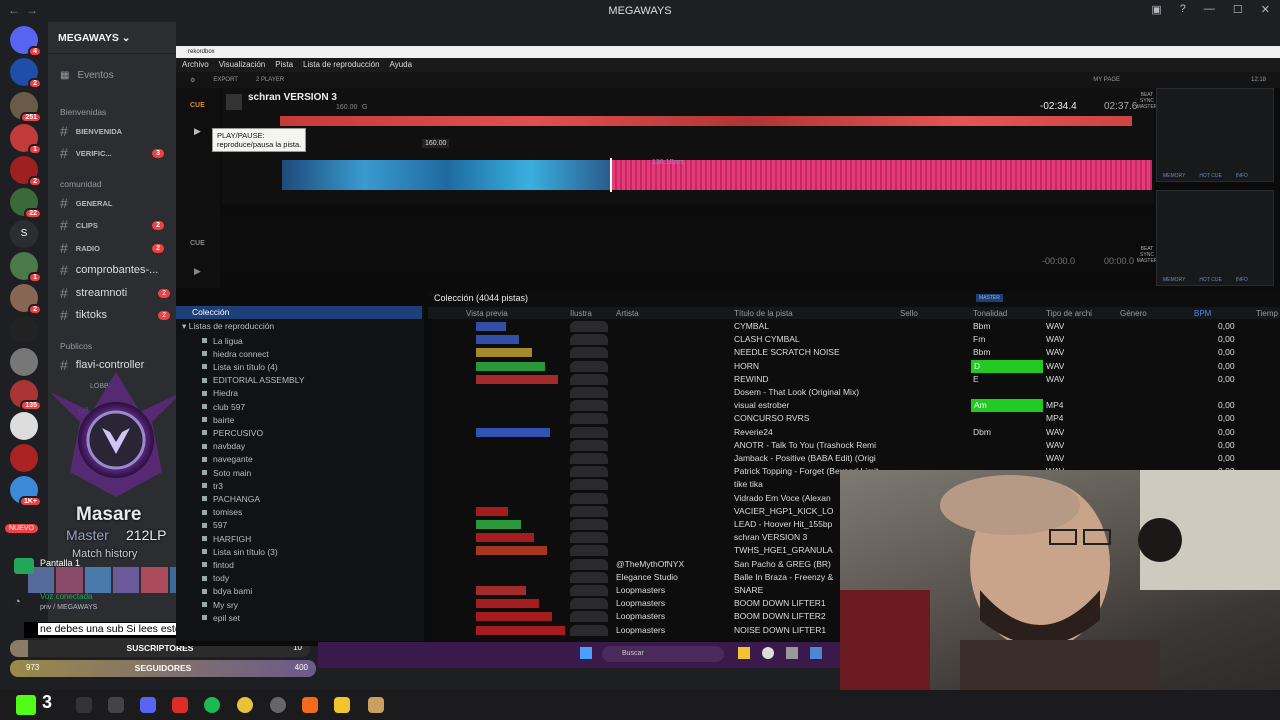 This screenshot has height=720, width=1280. I want to click on cue-button-2: CUE, so click(197, 243).